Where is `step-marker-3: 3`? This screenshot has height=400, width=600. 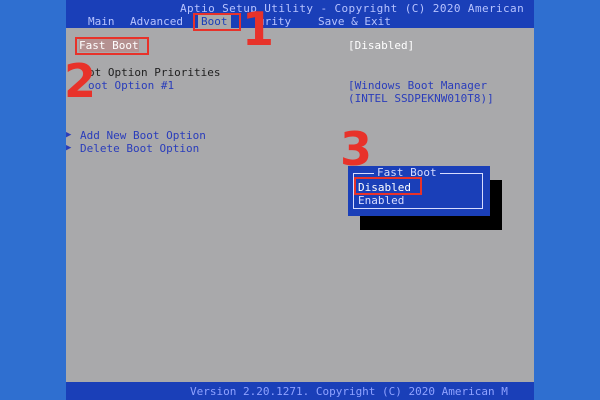 step-marker-3: 3 is located at coordinates (356, 149).